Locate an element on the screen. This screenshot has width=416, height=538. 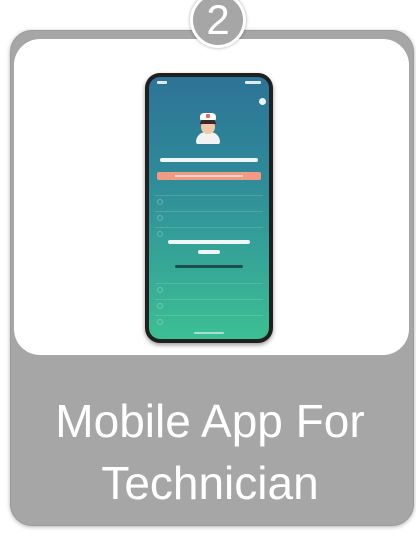
screen-question-text is located at coordinates (209, 160).